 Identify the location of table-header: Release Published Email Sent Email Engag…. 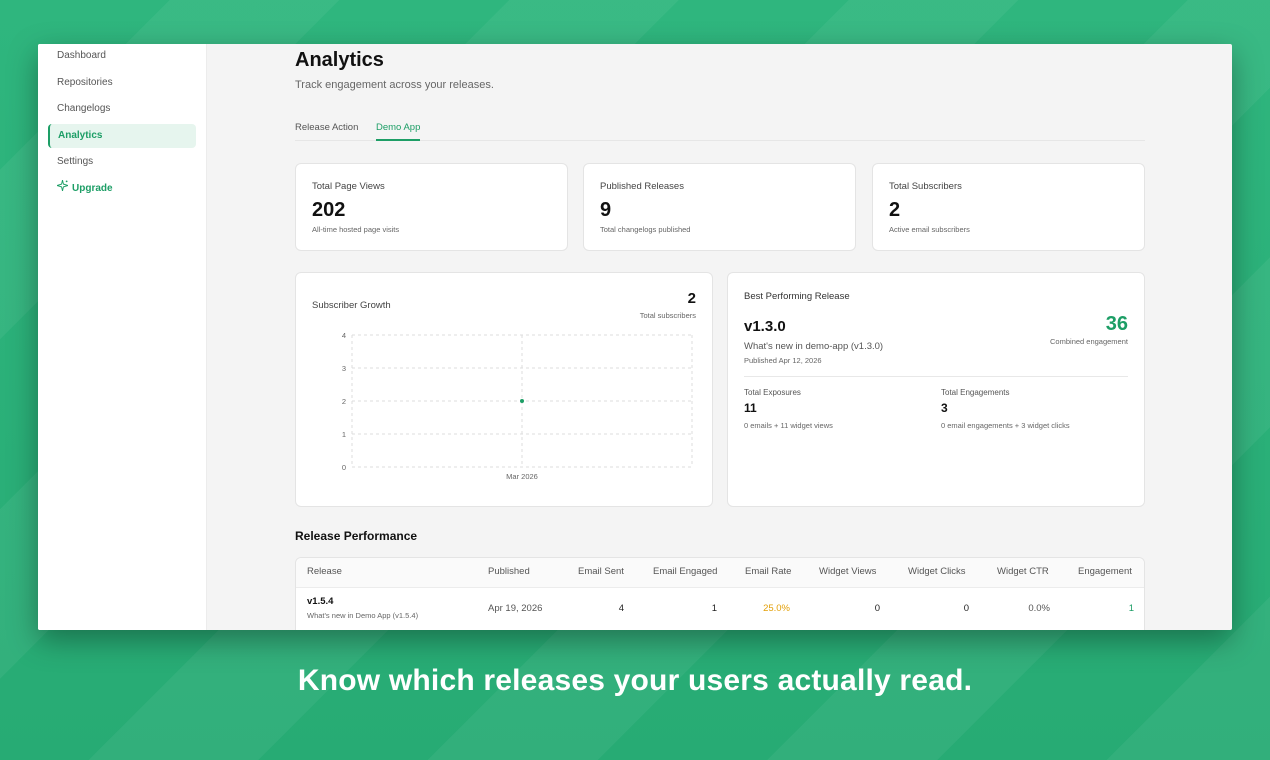
(720, 573).